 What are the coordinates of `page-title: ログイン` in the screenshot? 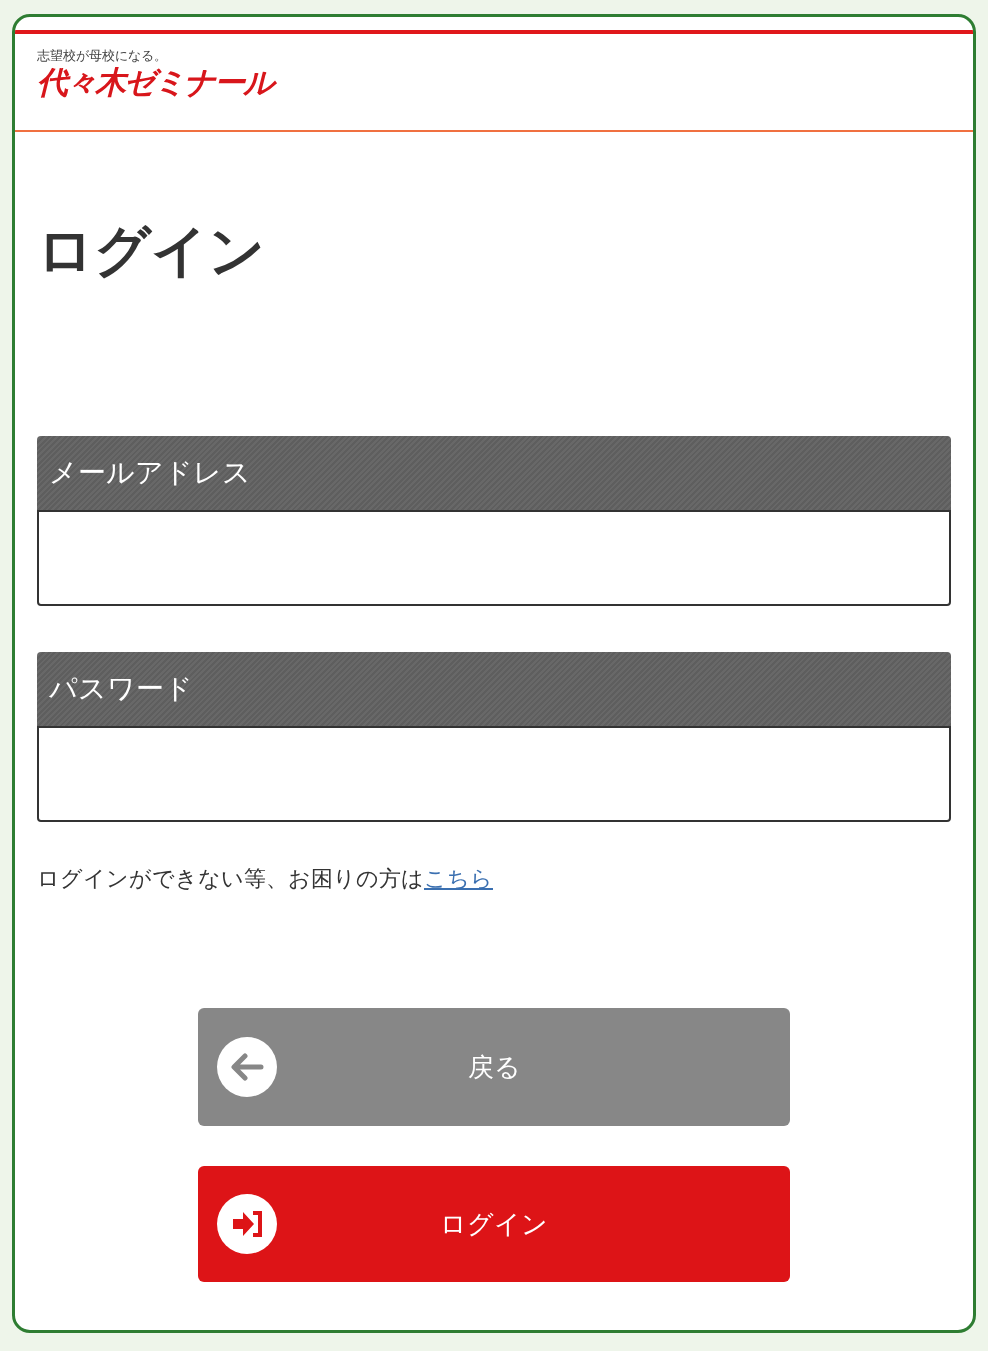 It's located at (151, 251).